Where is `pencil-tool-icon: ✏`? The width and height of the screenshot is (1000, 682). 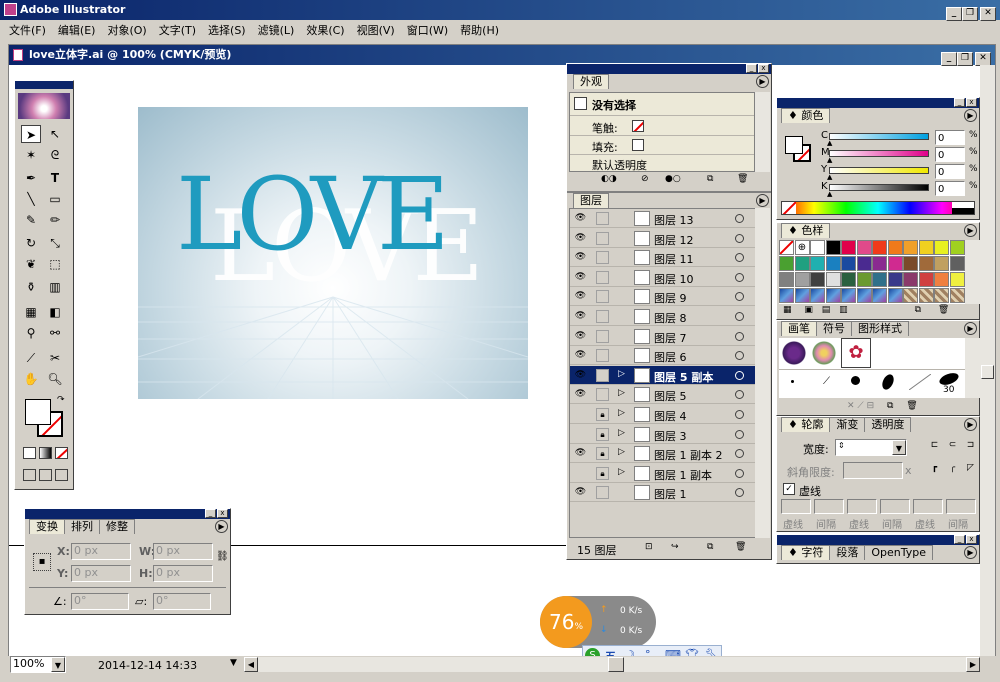
pencil-tool-icon: ✏ is located at coordinates (55, 220).